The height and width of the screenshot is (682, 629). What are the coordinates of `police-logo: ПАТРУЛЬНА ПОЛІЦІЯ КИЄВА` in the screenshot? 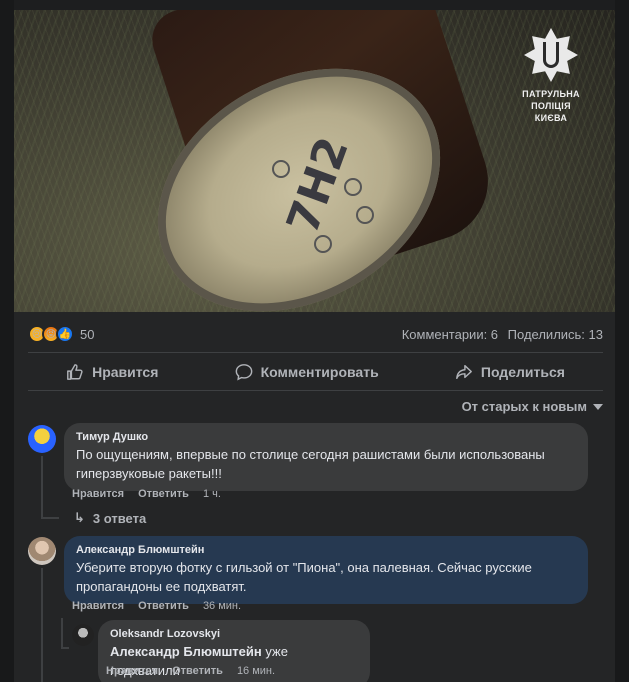 It's located at (551, 76).